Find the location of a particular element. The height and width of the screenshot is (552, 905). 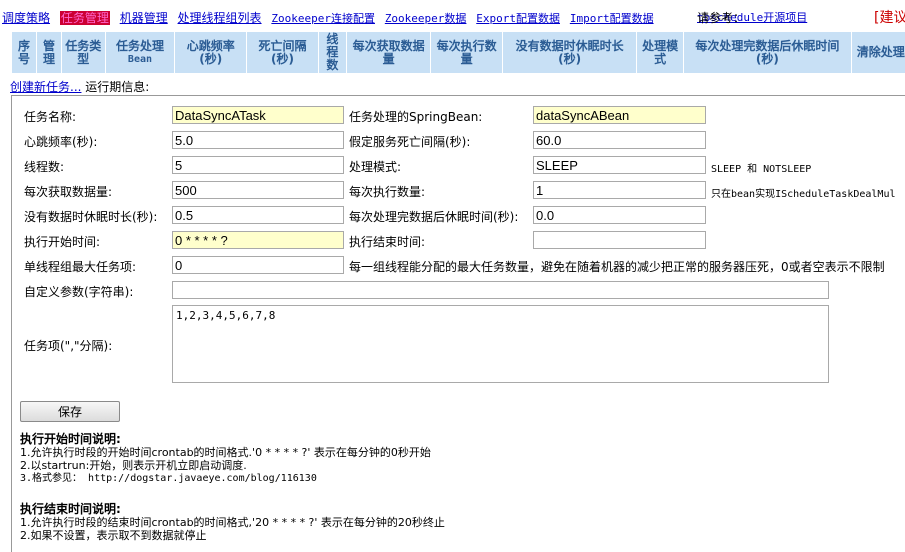

nav-task-management: 任务管理 is located at coordinates (84, 18).